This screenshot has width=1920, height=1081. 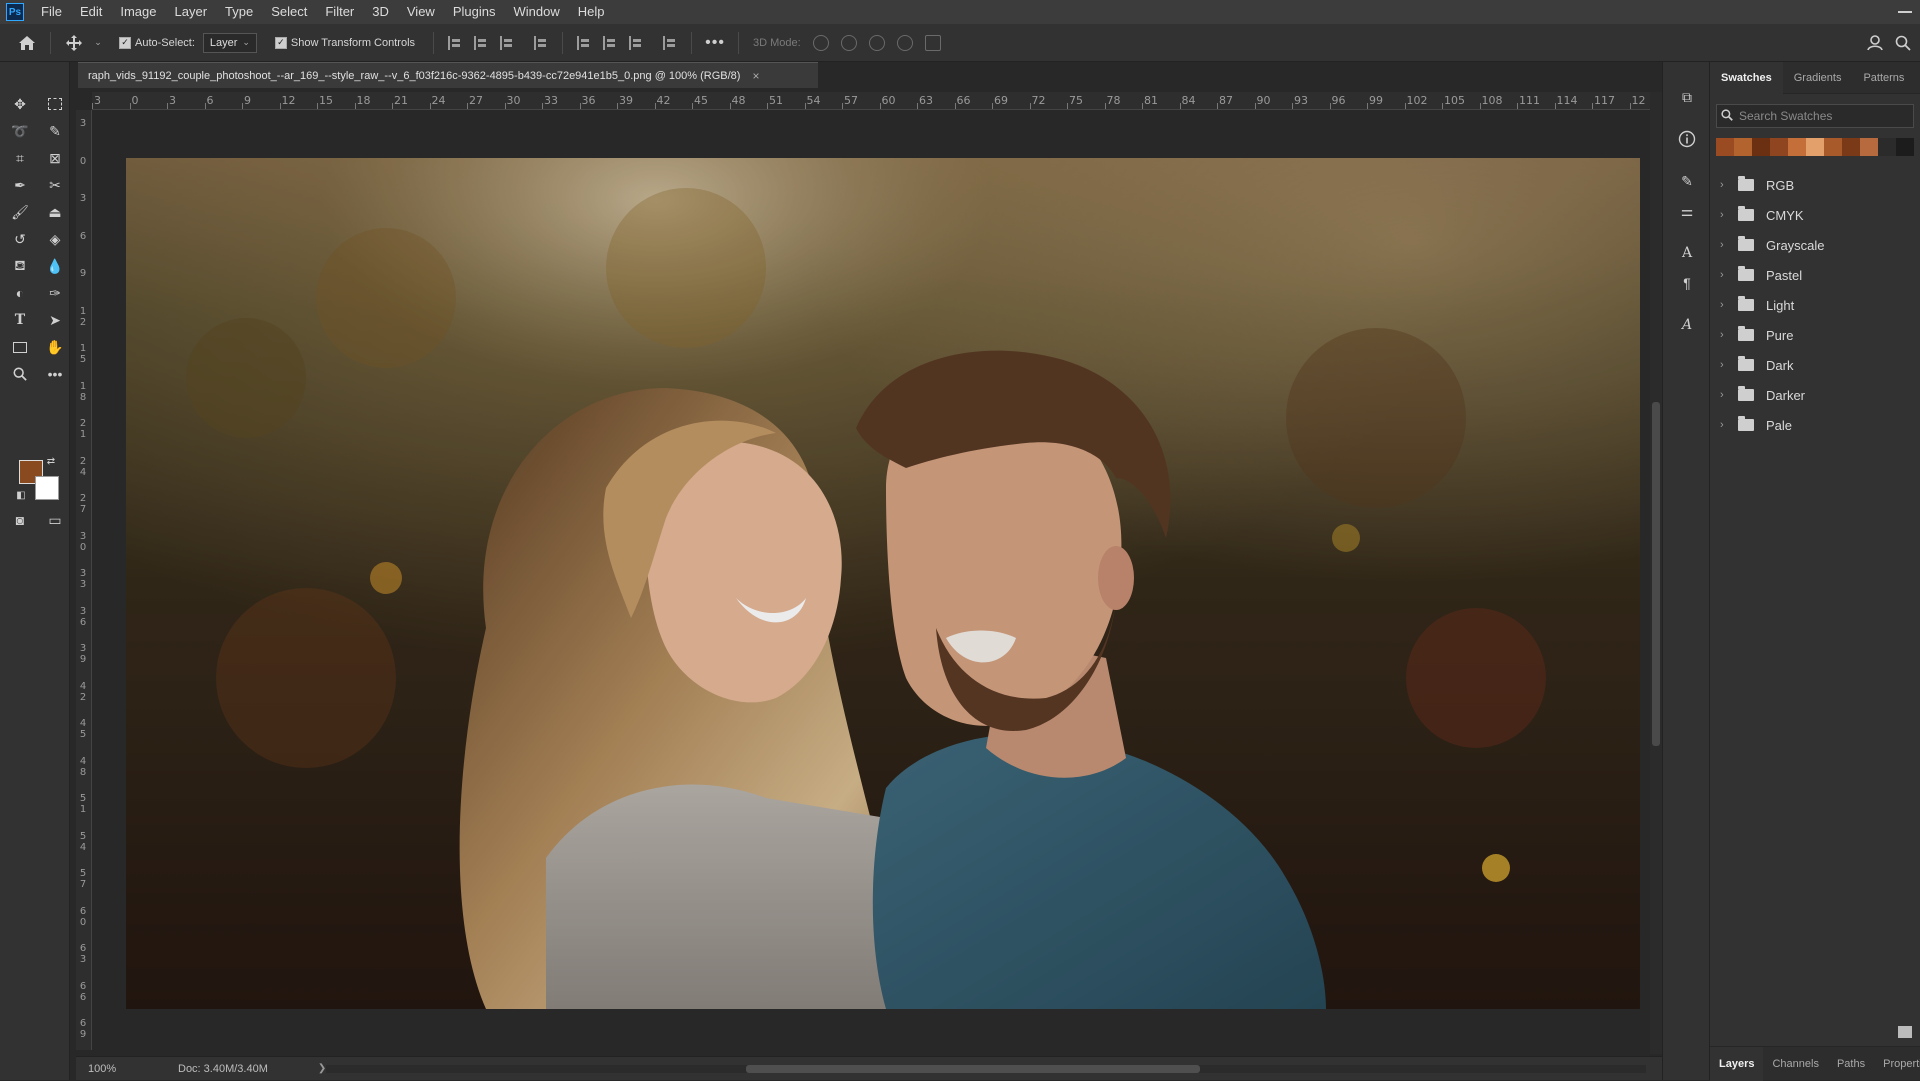 I want to click on quick-mask-icon: ◙, so click(x=20, y=520).